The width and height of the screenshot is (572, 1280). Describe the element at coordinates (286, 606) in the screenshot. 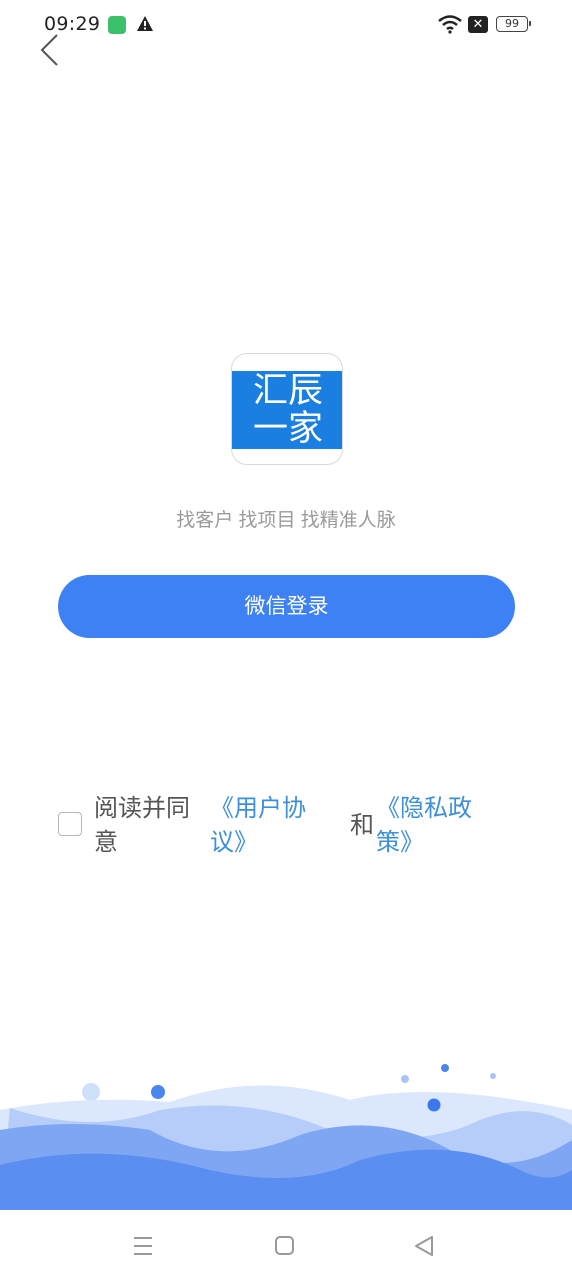

I see `wechat-login-button: 微信登录` at that location.